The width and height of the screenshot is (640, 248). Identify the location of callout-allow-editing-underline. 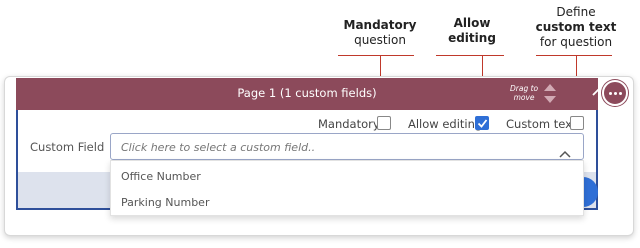
(470, 55).